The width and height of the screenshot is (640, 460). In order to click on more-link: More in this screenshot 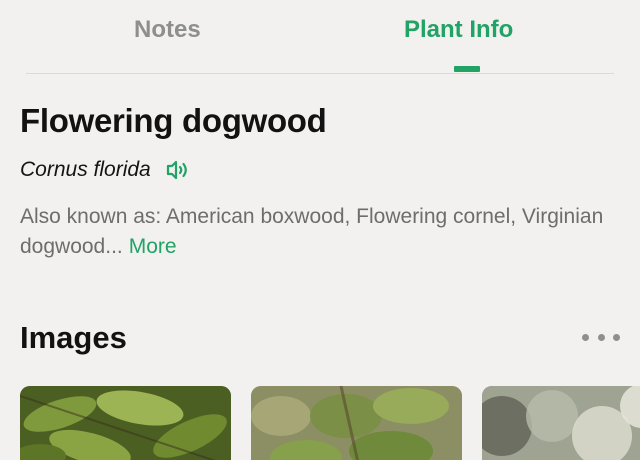, I will do `click(153, 246)`.